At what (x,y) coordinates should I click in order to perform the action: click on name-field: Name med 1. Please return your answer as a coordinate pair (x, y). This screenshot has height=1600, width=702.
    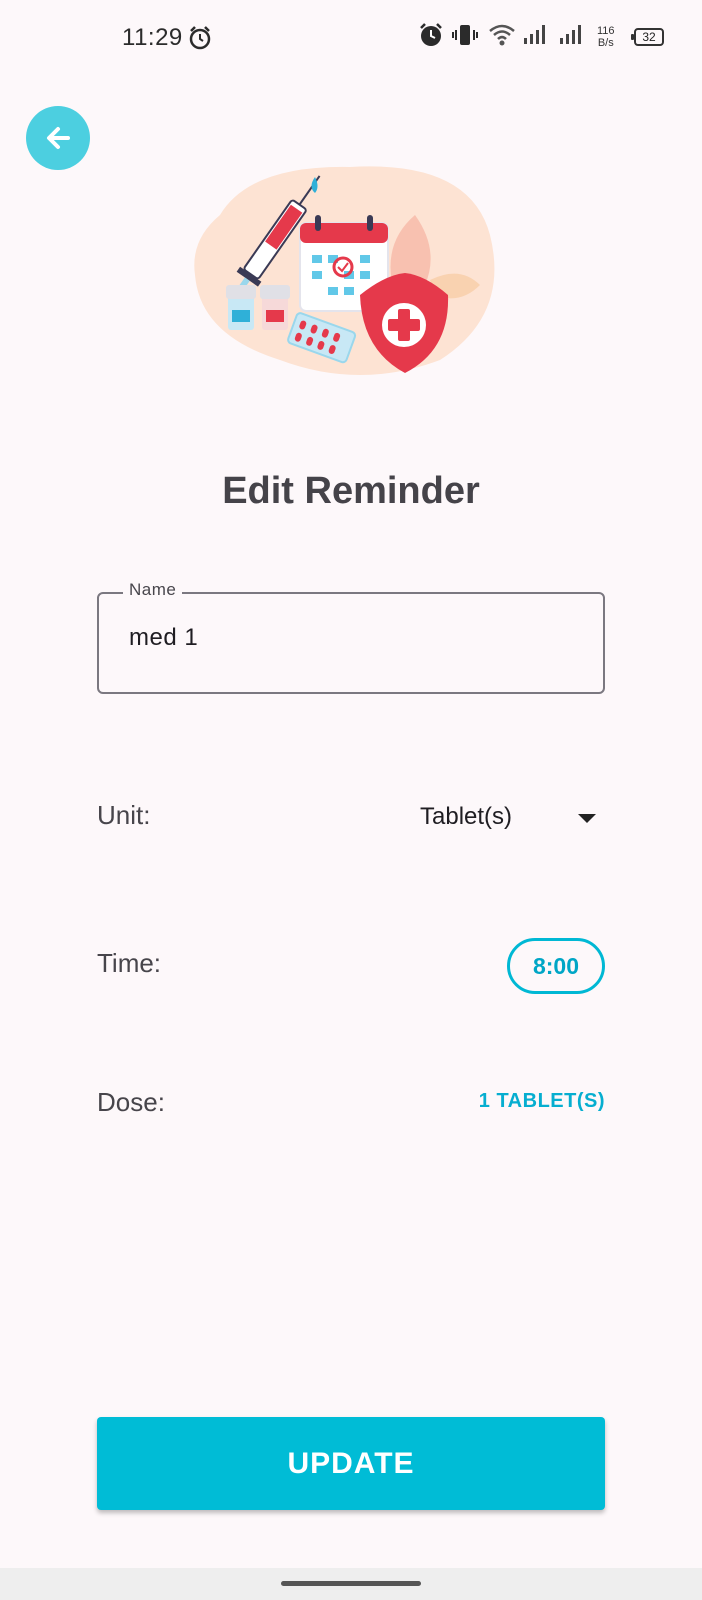
    Looking at the image, I should click on (351, 637).